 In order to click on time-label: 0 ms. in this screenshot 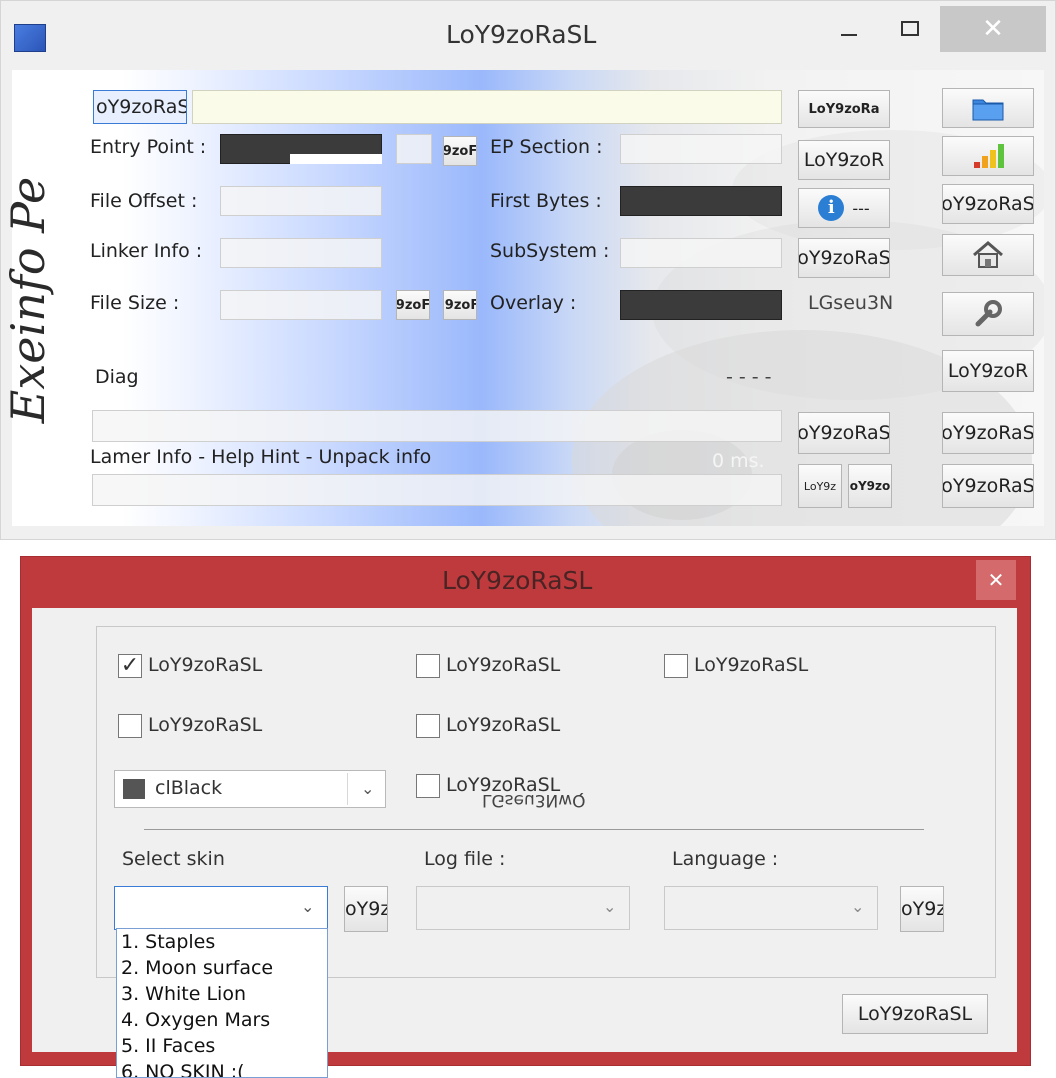, I will do `click(738, 461)`.